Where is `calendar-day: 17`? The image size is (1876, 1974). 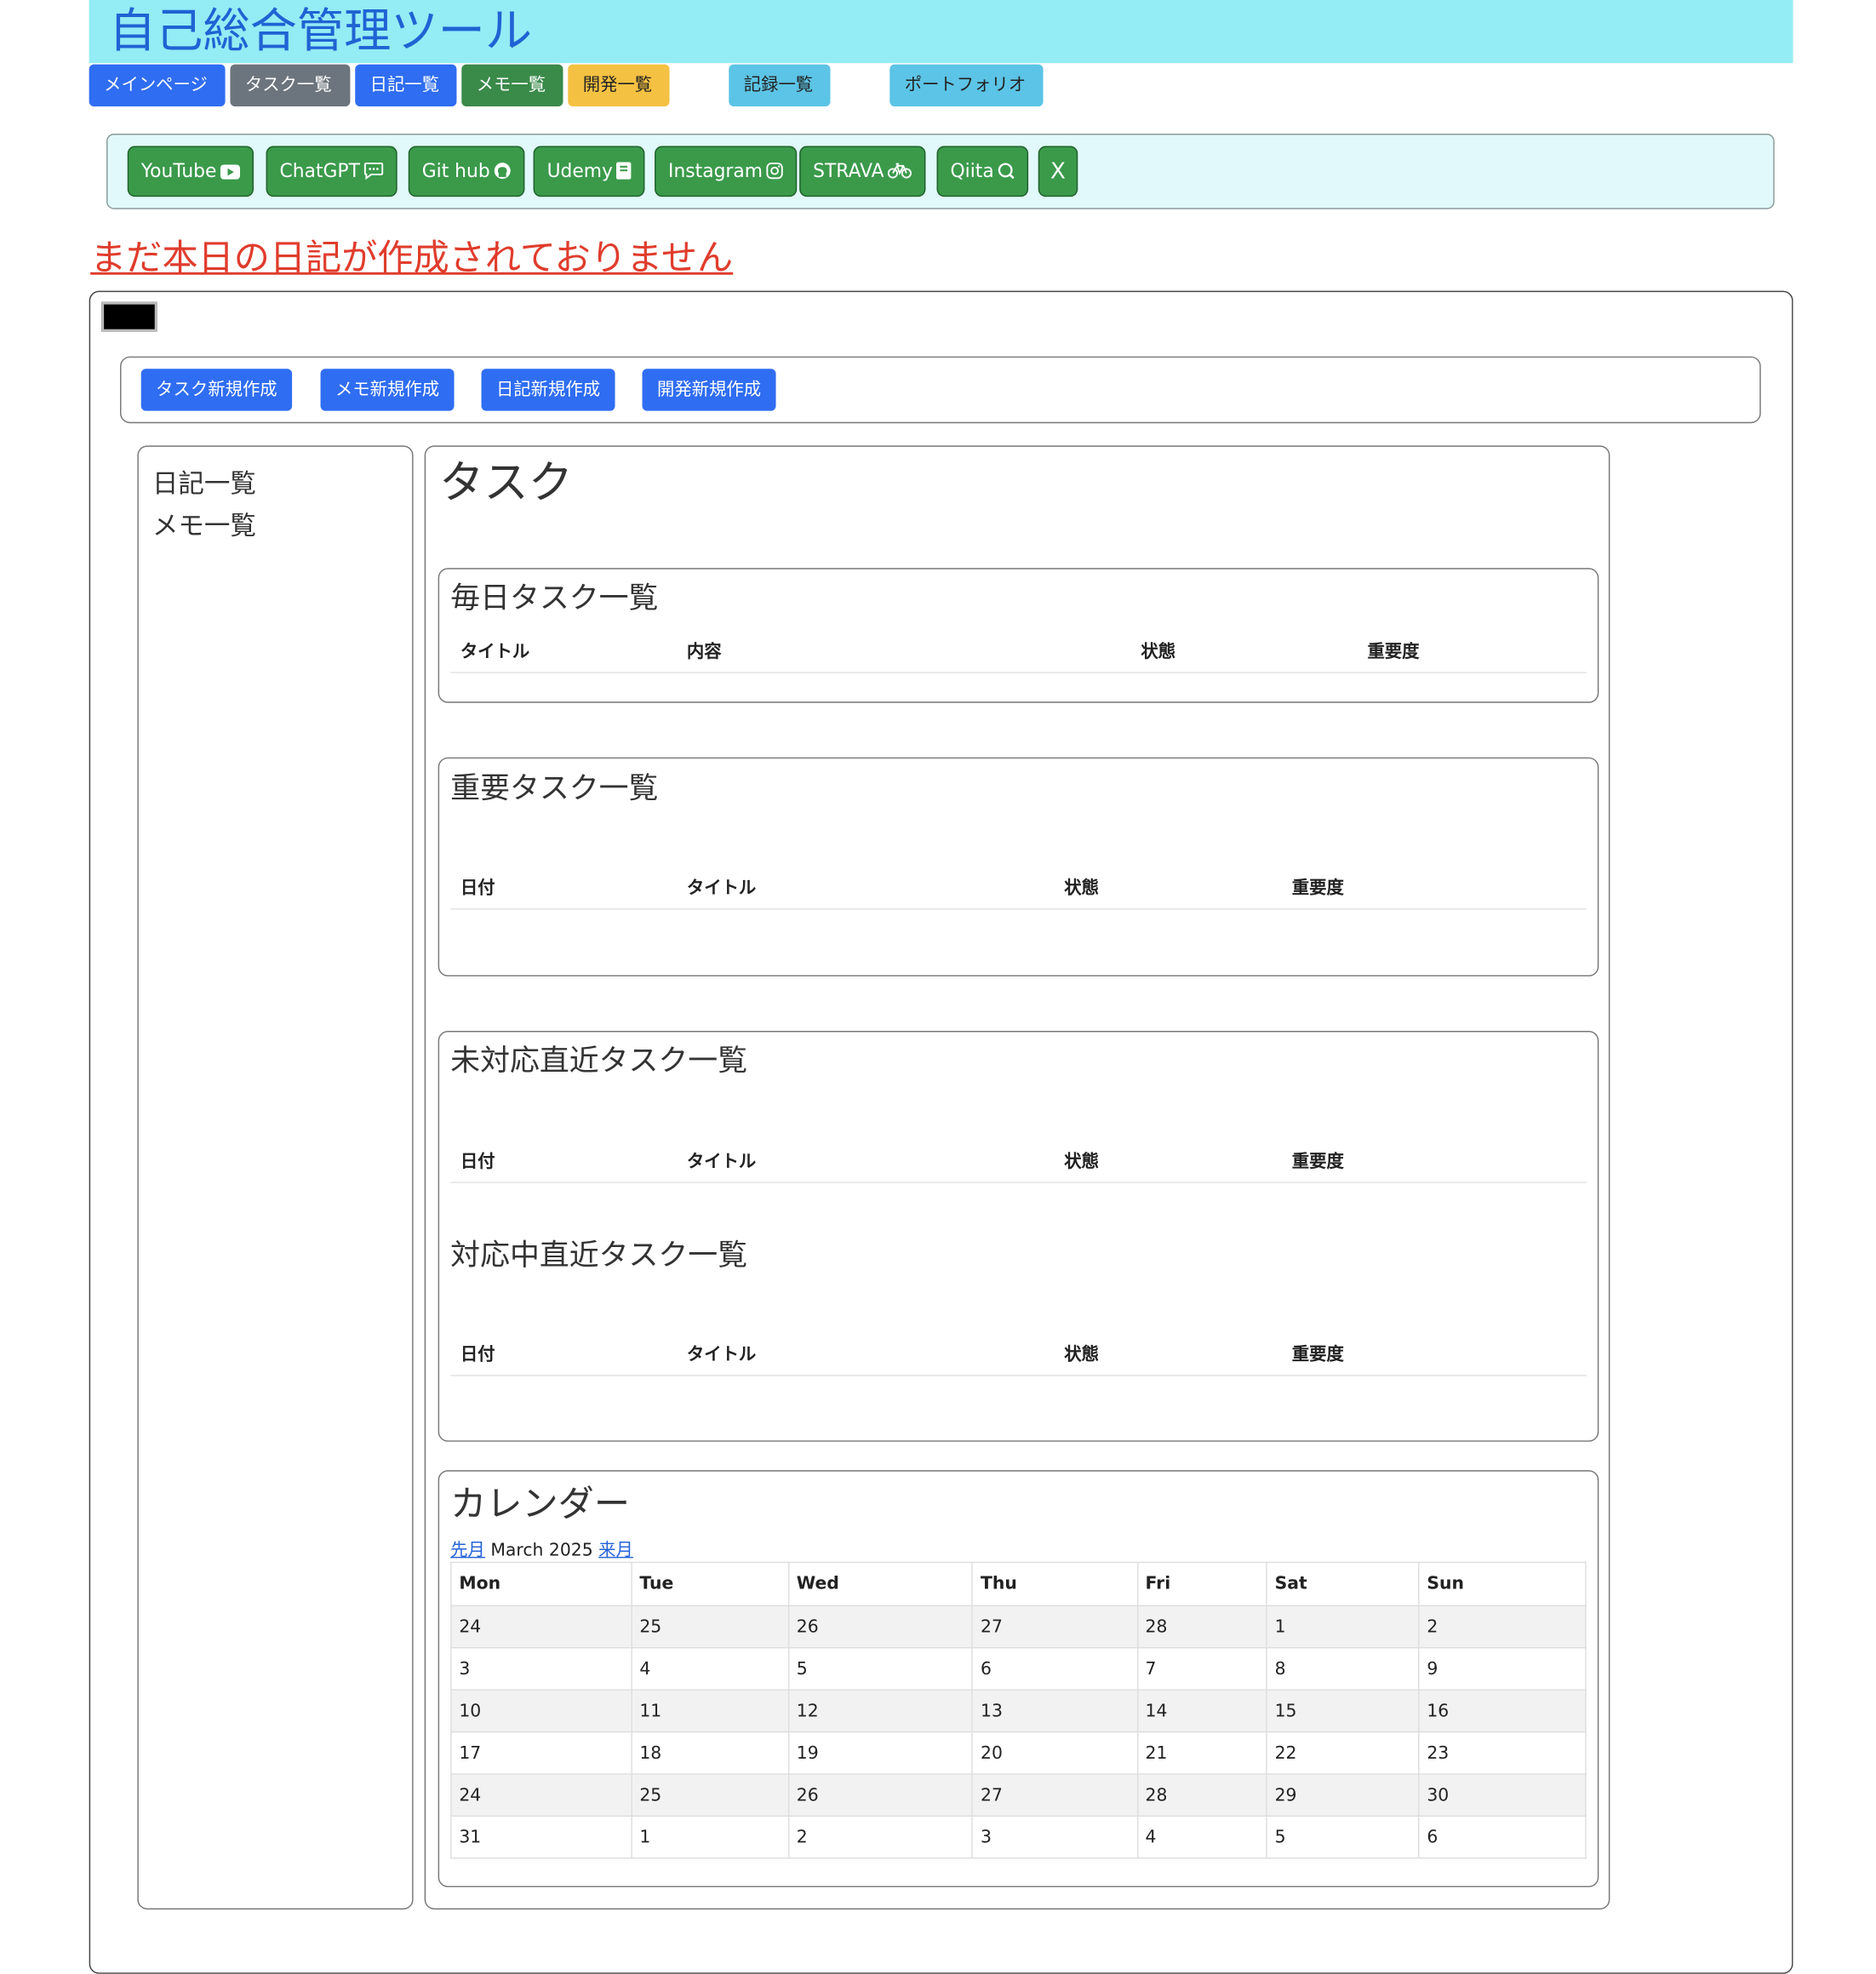 calendar-day: 17 is located at coordinates (541, 1753).